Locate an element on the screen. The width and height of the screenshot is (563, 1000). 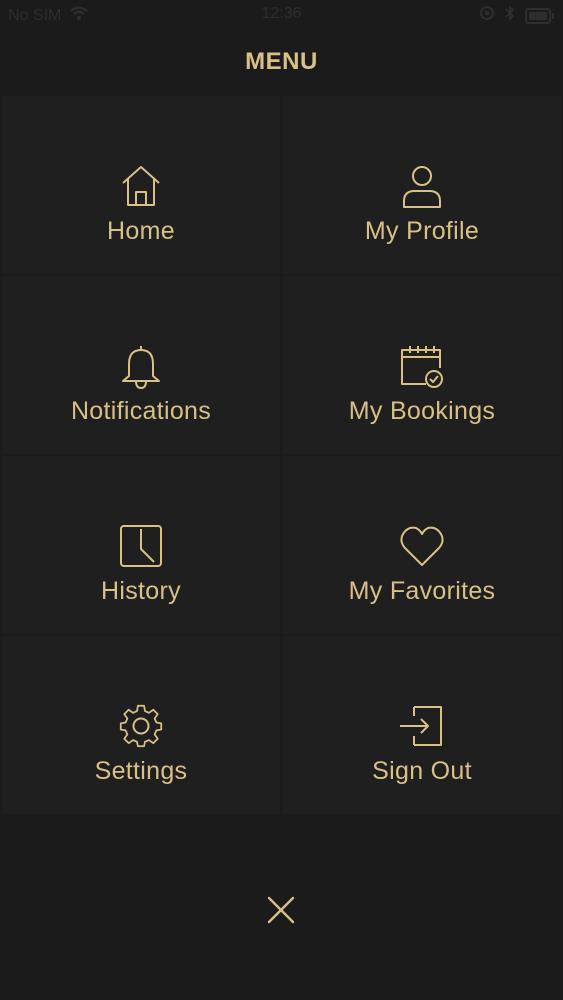
menu-item-label: My Bookings is located at coordinates (422, 411).